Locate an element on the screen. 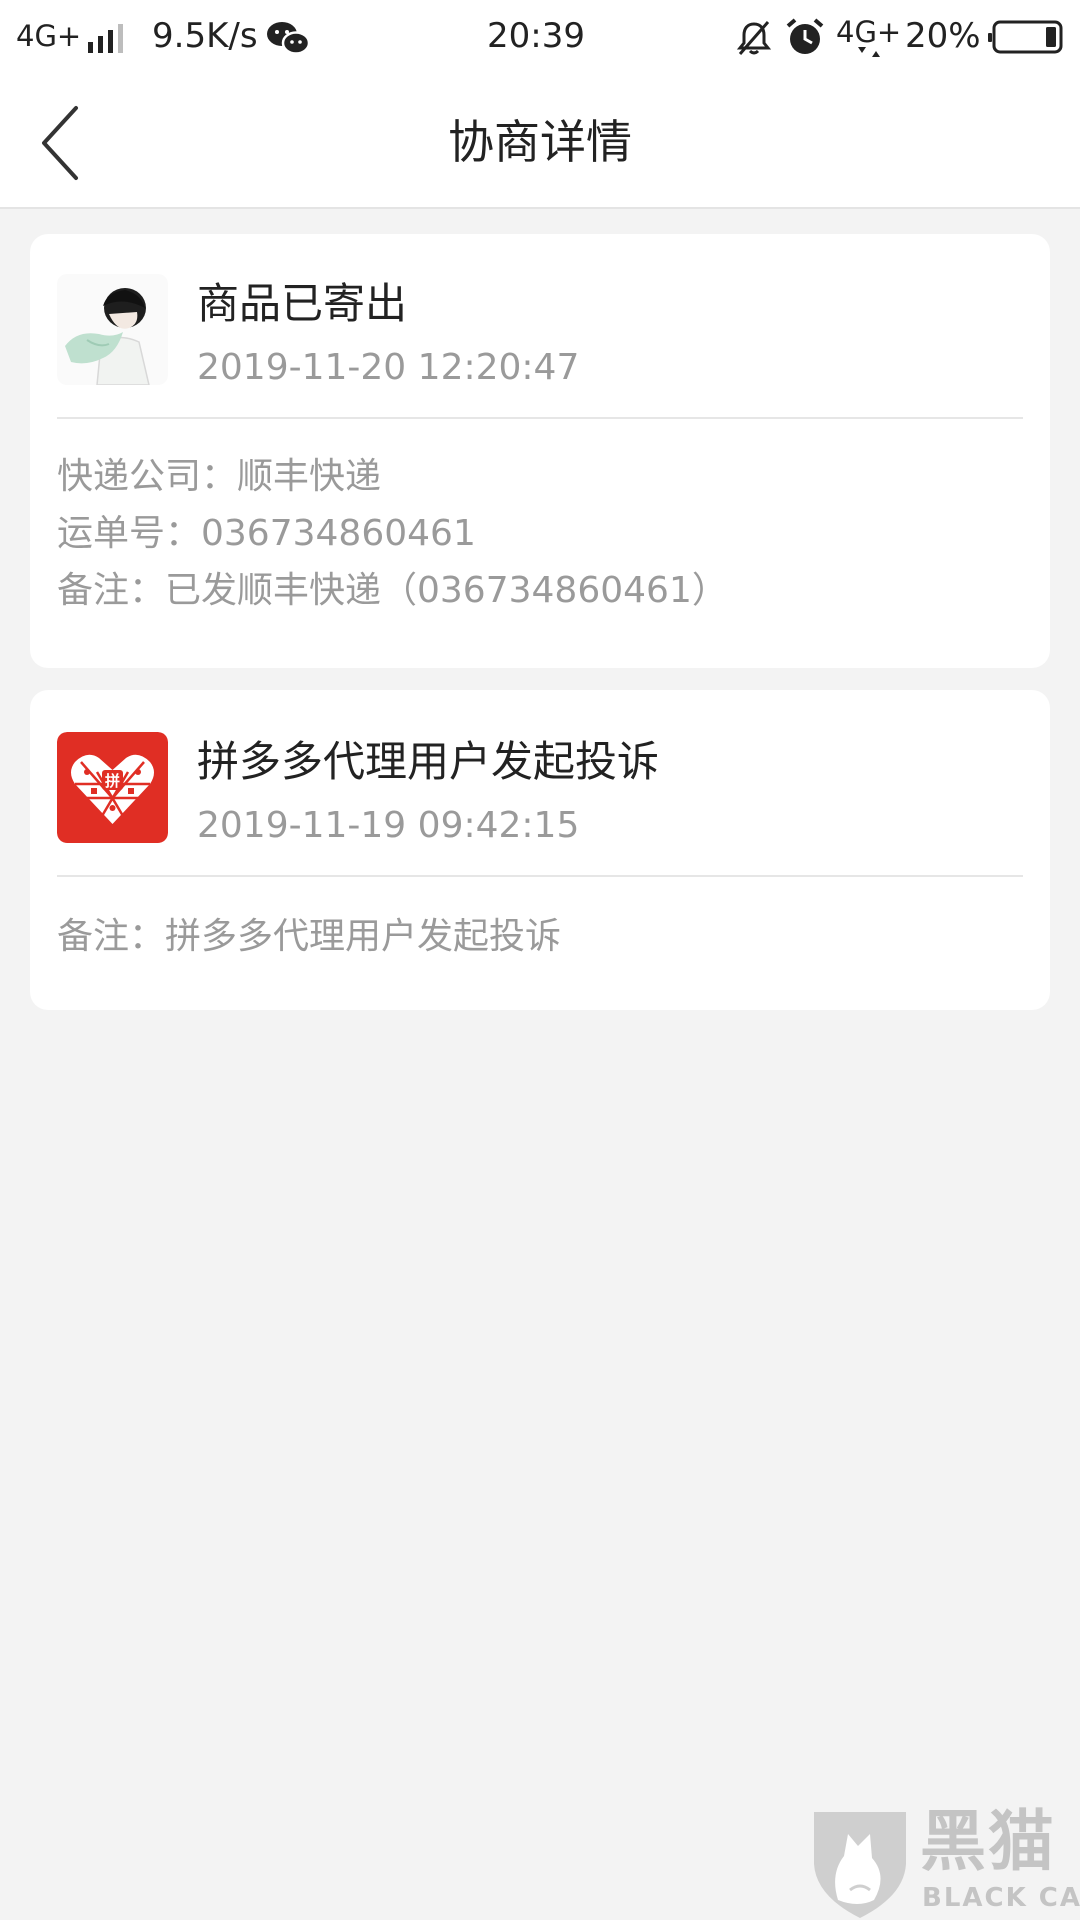 This screenshot has height=1920, width=1080. tracking-number: 运单号：036734860461 is located at coordinates (266, 533).